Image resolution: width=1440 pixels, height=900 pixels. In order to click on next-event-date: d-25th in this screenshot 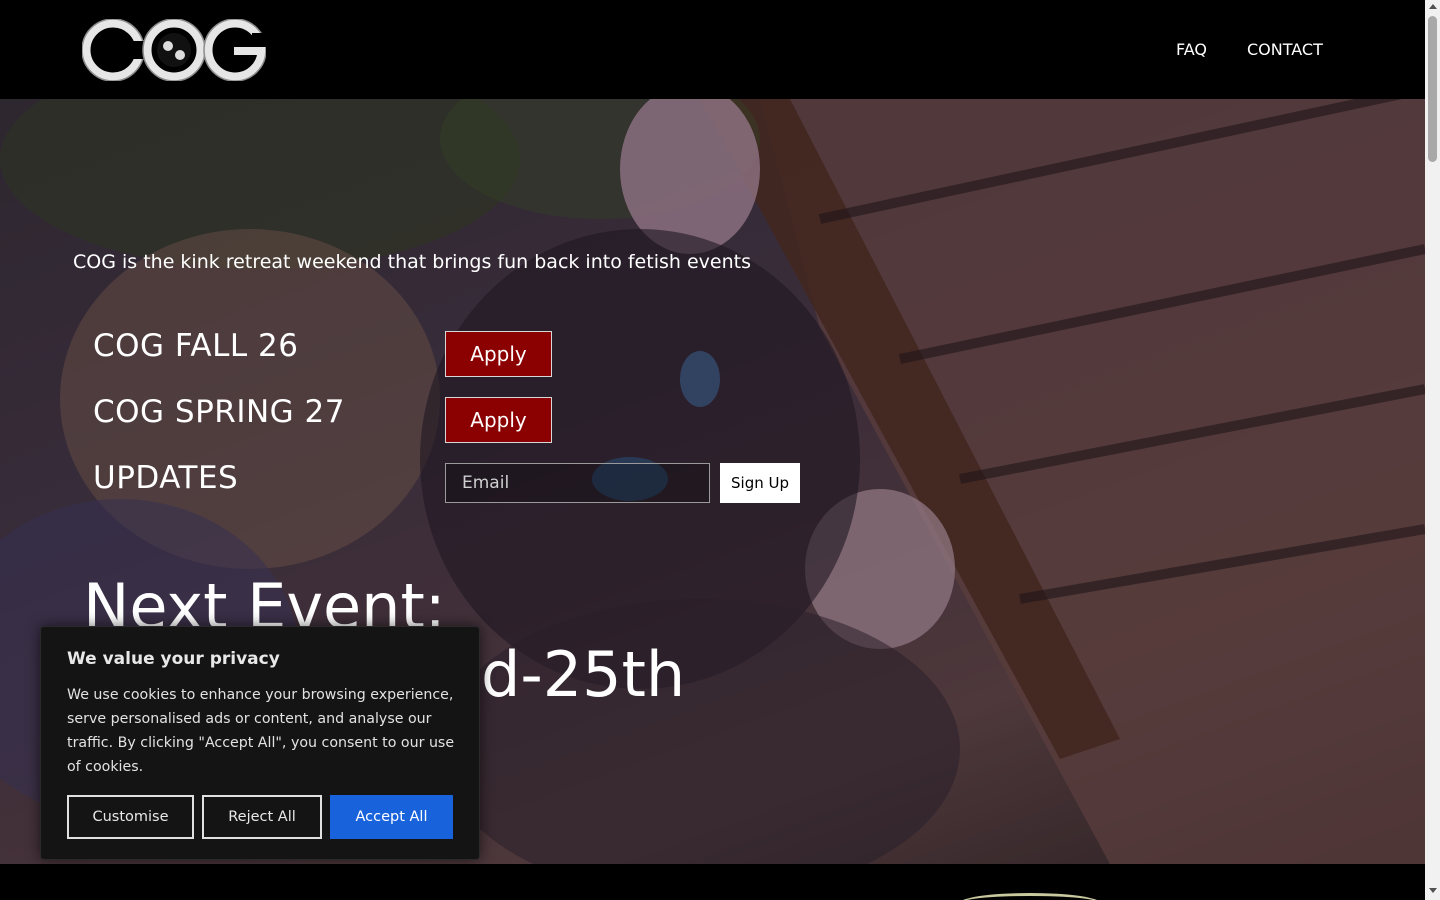, I will do `click(583, 674)`.